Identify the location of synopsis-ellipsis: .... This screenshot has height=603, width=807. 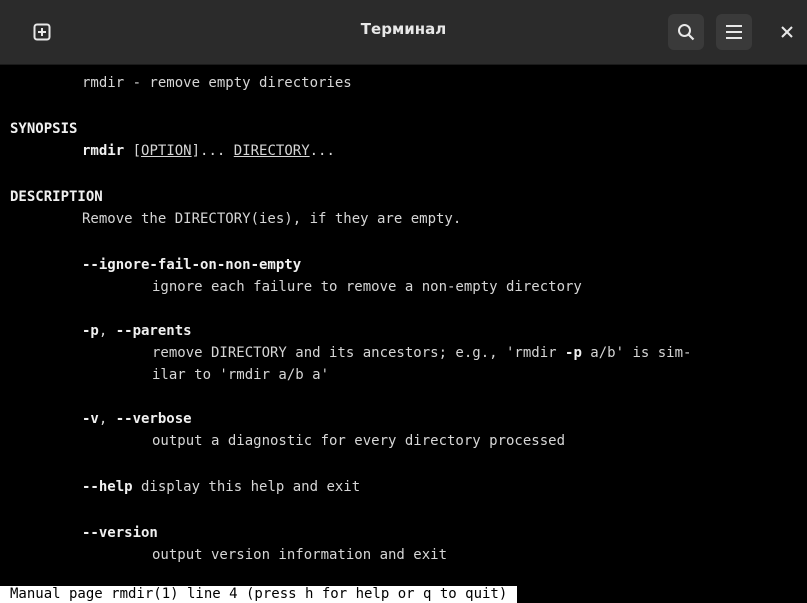
(322, 151).